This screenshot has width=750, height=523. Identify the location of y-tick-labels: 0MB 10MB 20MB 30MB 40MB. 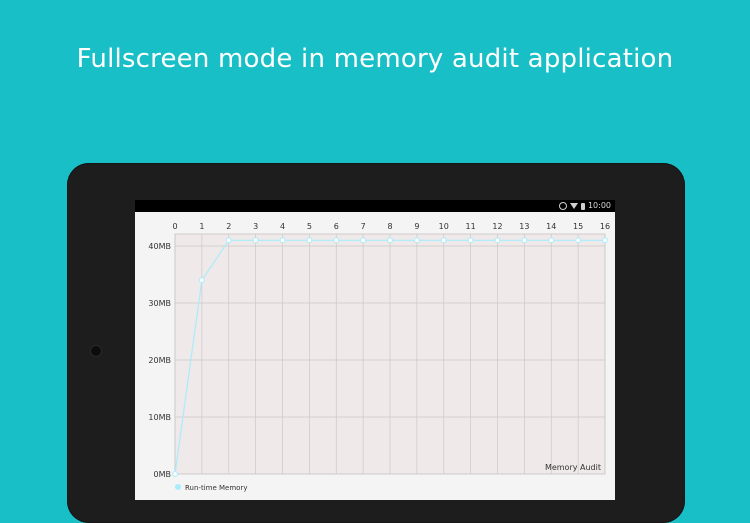
(159, 360).